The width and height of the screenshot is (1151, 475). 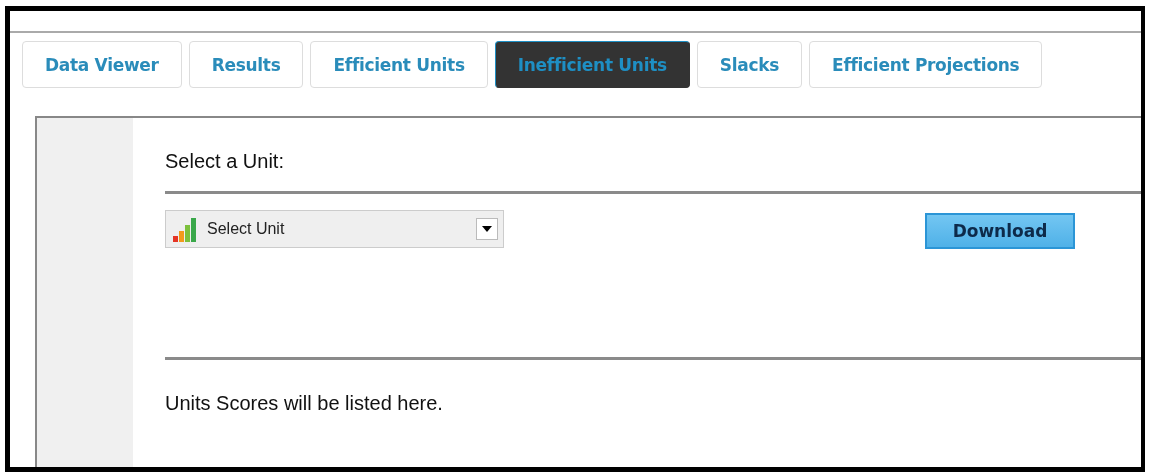 I want to click on placeholder-message: Units Scores will be listed here., so click(x=304, y=403).